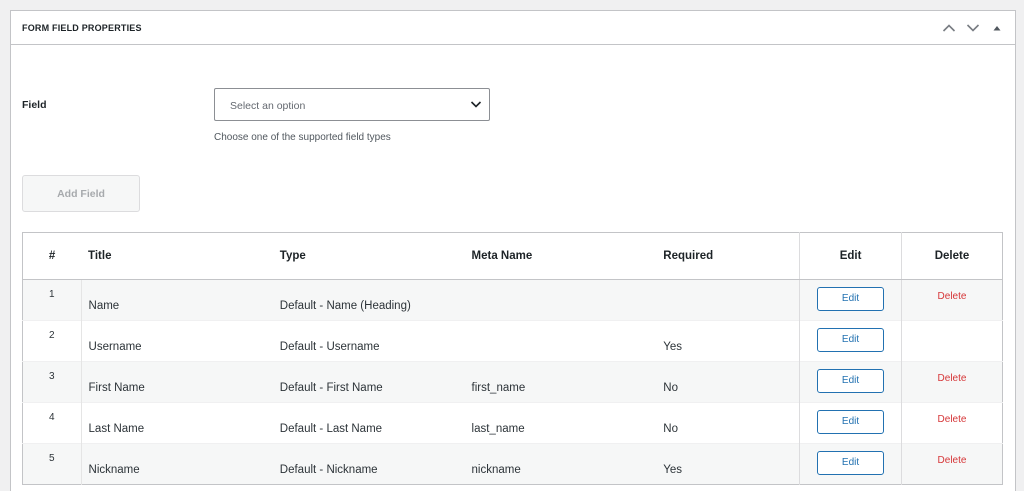 The width and height of the screenshot is (1024, 491). I want to click on row-title: Last Name, so click(116, 429).